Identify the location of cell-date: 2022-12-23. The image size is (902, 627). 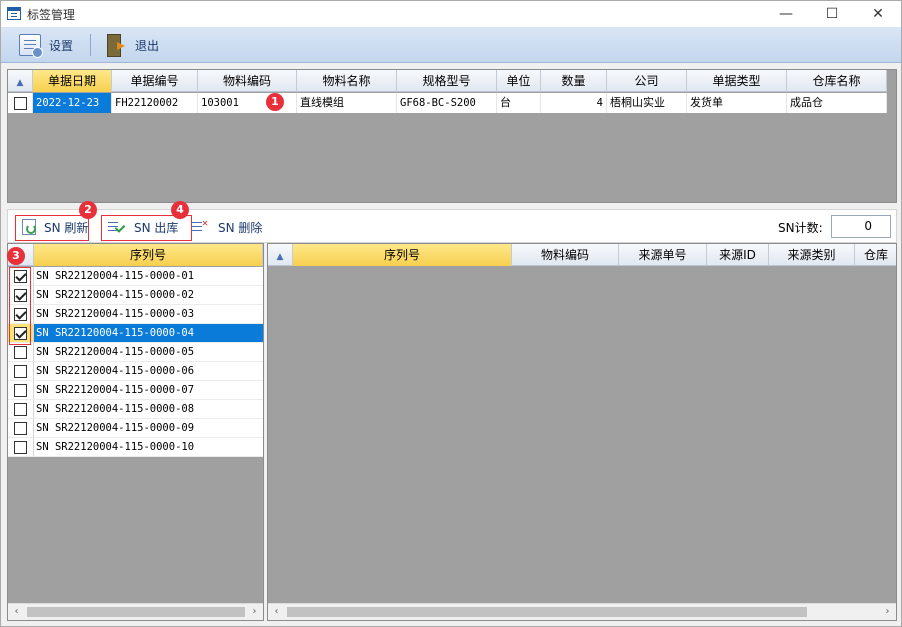
(72, 103).